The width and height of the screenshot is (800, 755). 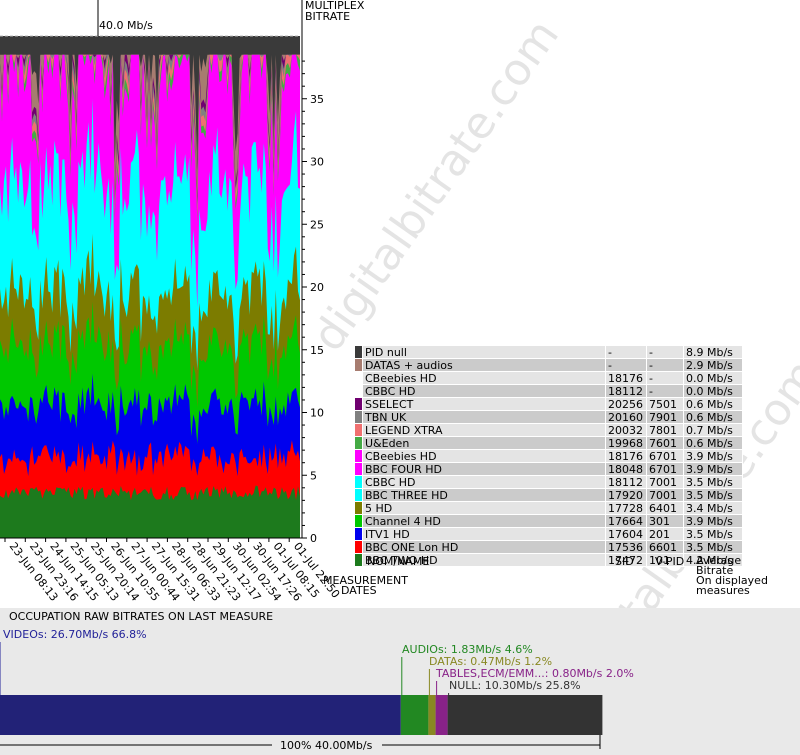 I want to click on legend-sid: 18112, so click(x=626, y=391).